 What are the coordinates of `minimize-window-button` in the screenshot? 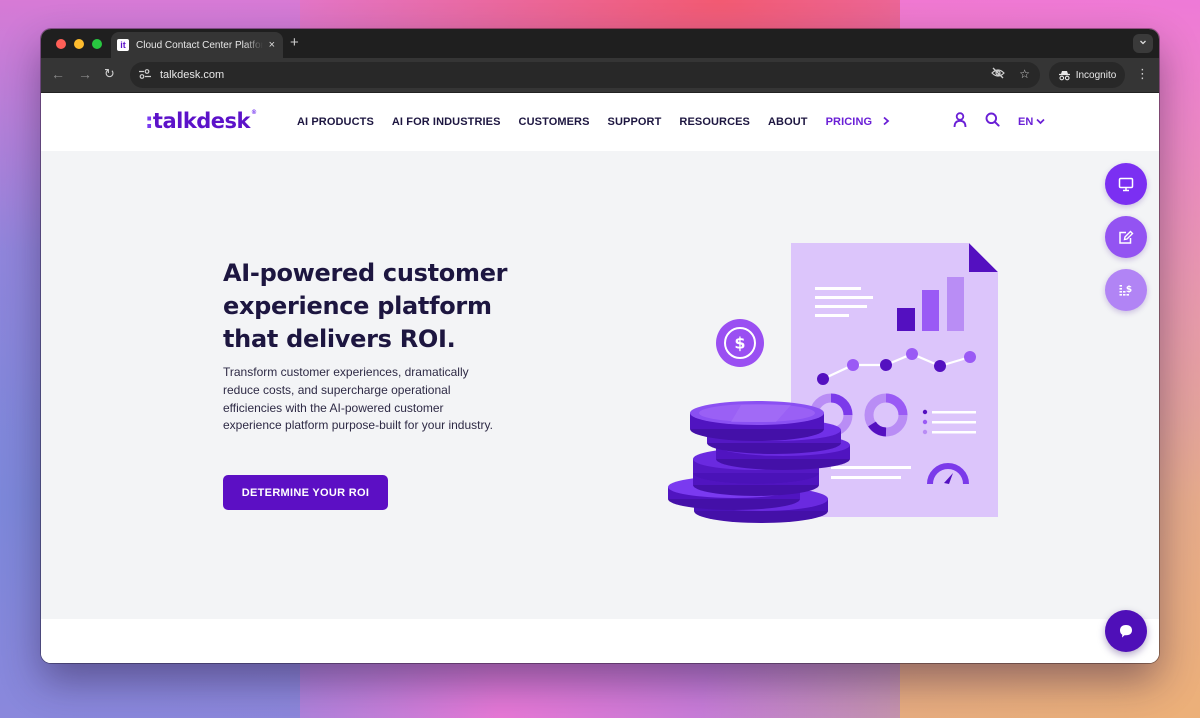 It's located at (79, 44).